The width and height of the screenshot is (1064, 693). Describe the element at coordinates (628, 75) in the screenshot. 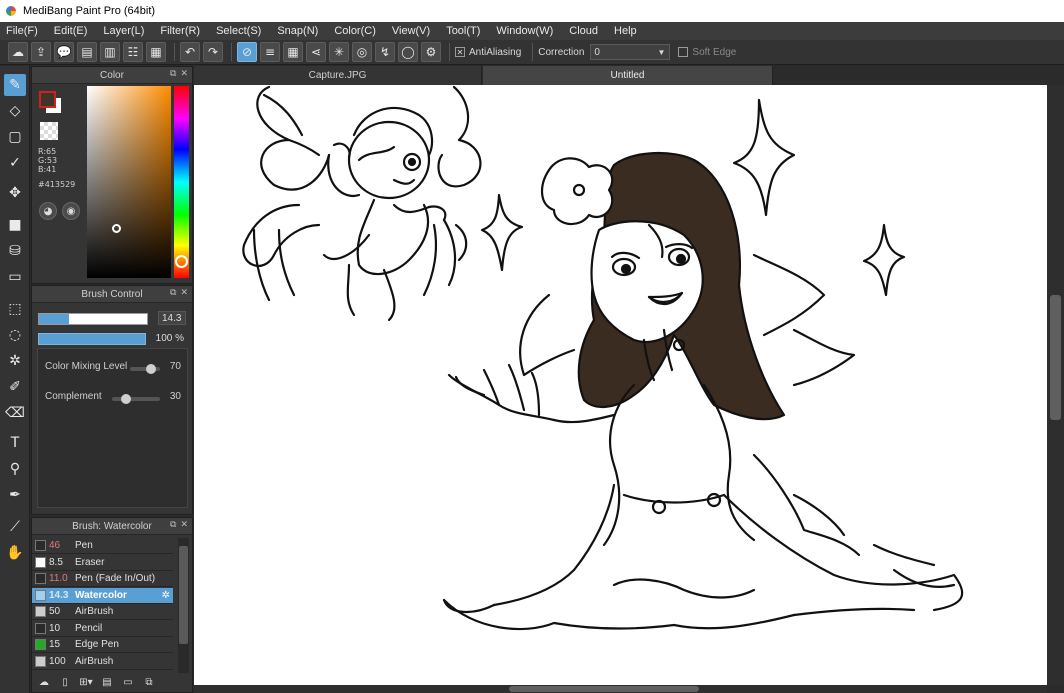

I see `tab-untitled: Untitled` at that location.